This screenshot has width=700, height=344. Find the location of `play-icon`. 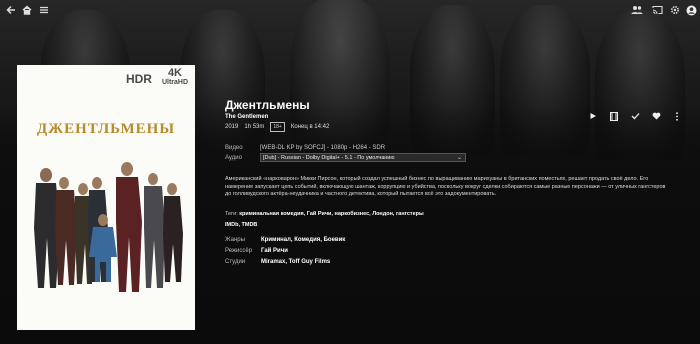

play-icon is located at coordinates (593, 116).